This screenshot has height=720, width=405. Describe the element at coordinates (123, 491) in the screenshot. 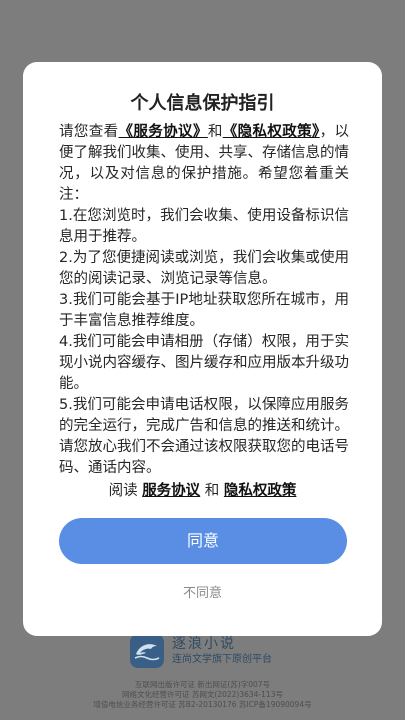

I see `read-prefix: 阅读` at that location.